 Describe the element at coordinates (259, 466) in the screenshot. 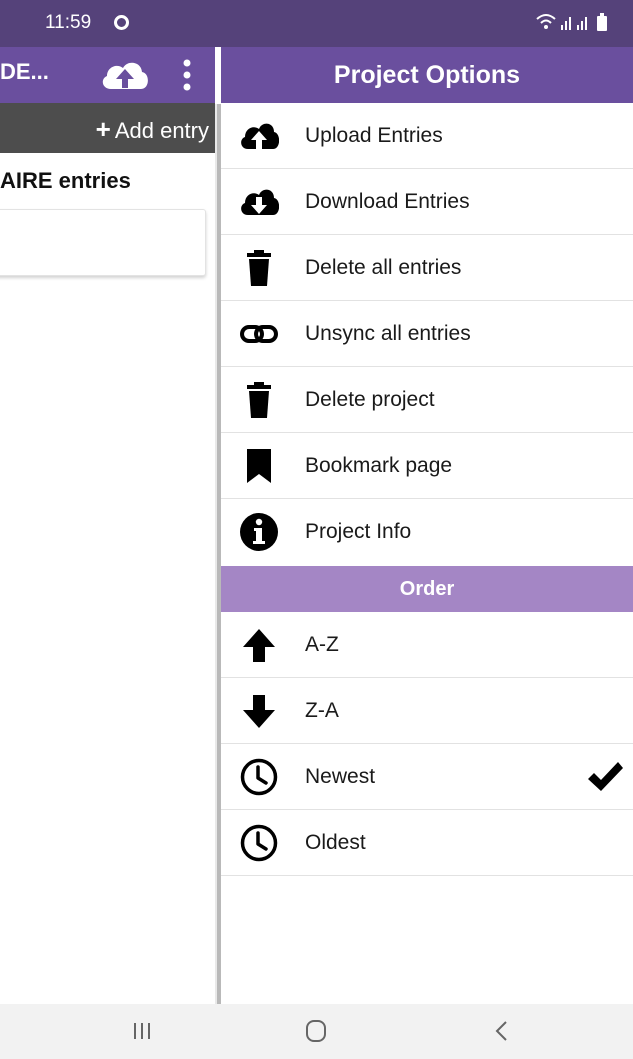

I see `bookmark-icon` at that location.